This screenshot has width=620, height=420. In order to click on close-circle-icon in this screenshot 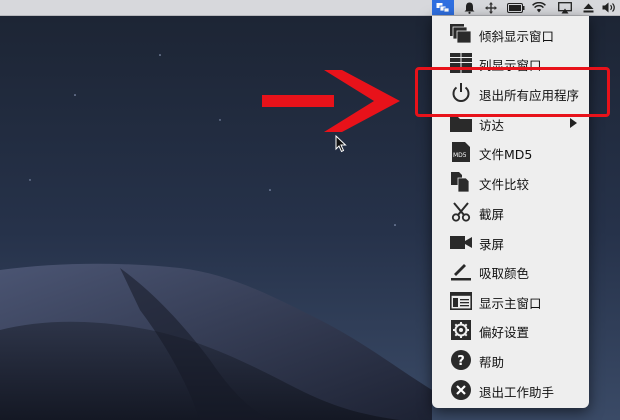, I will do `click(461, 390)`.